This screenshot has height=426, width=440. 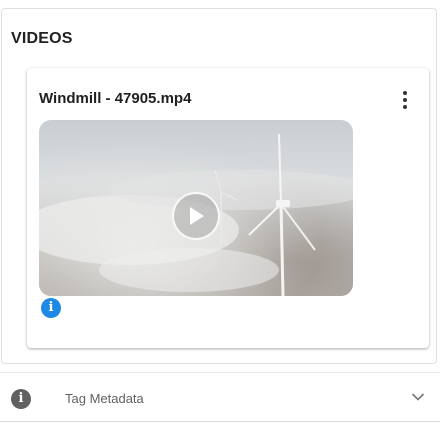 I want to click on chevron-down-icon, so click(x=418, y=397).